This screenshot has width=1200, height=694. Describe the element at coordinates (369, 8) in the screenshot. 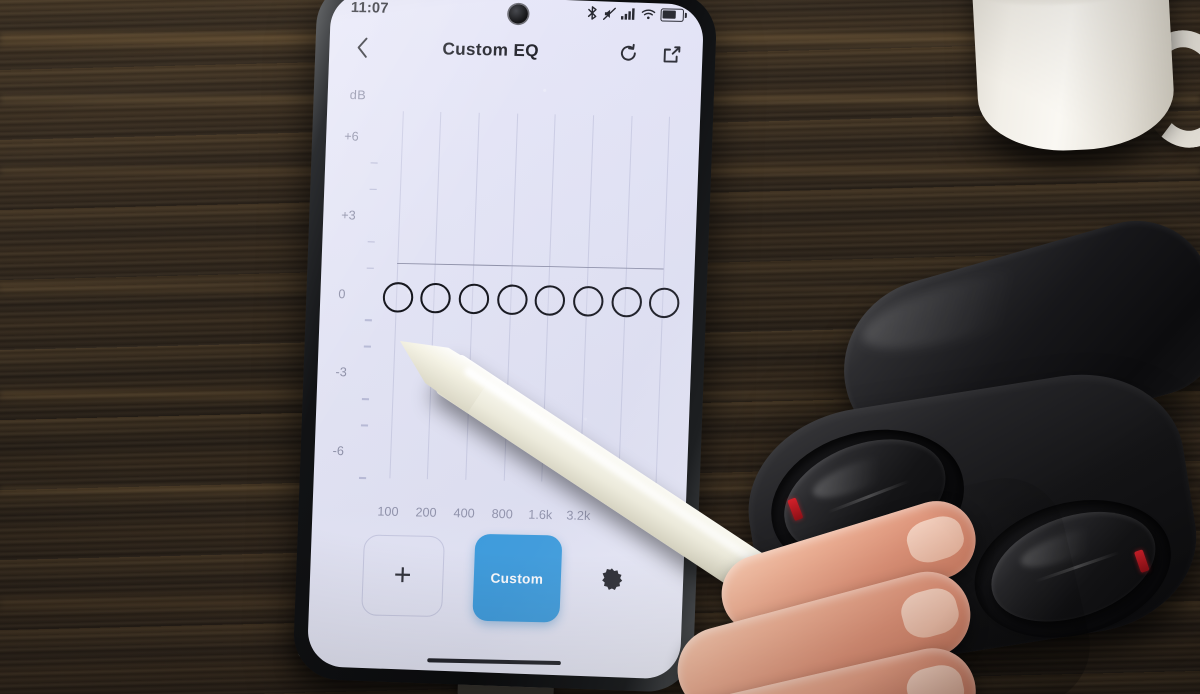

I see `status-clock: 11:07` at that location.